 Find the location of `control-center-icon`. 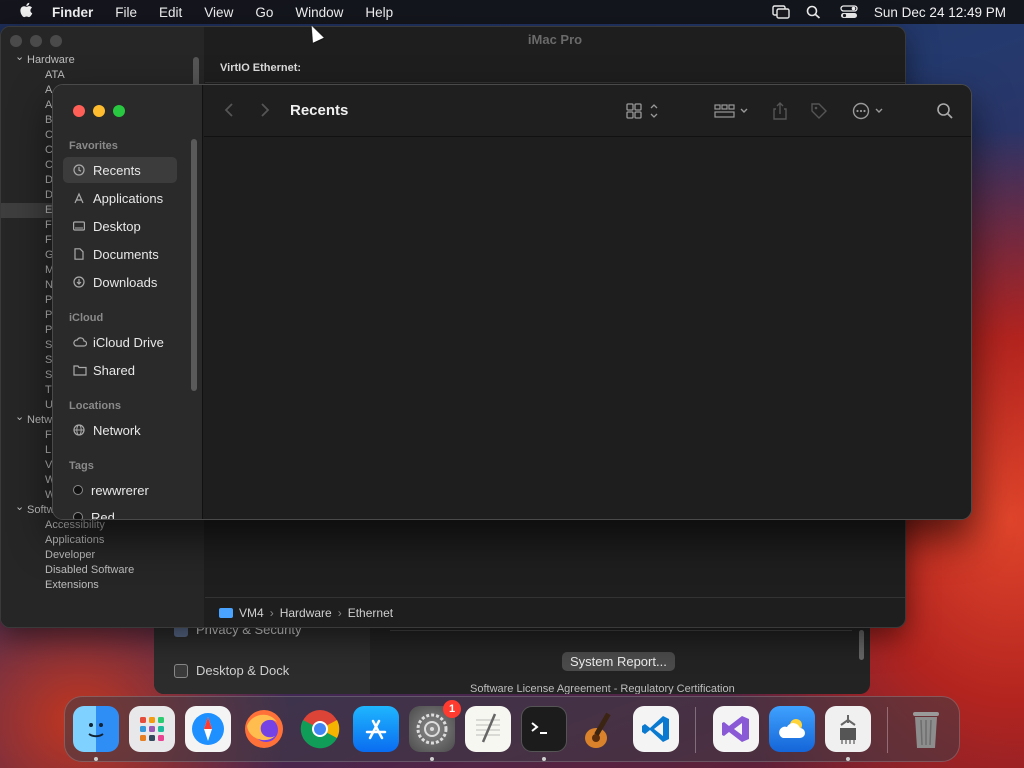

control-center-icon is located at coordinates (849, 12).